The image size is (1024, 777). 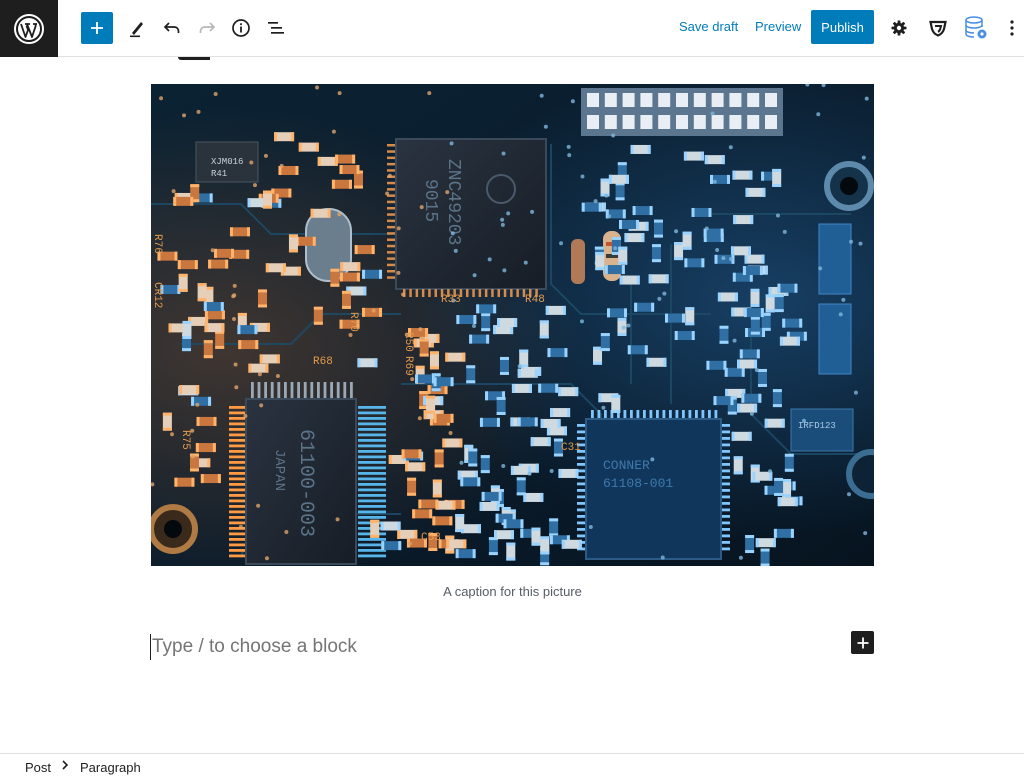 I want to click on shield-plugin-button, so click(x=938, y=28).